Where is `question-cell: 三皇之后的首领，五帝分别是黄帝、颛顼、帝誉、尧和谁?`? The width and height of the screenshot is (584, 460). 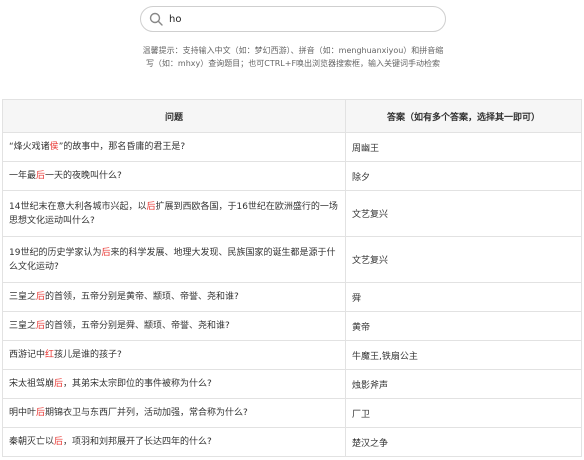
question-cell: 三皇之后的首领，五帝分别是黄帝、颛顼、帝誉、尧和谁? is located at coordinates (174, 297).